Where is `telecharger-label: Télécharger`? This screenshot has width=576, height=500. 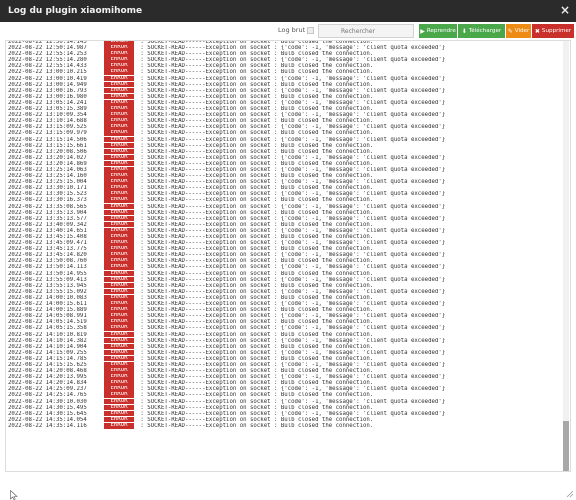 telecharger-label: Télécharger is located at coordinates (485, 31).